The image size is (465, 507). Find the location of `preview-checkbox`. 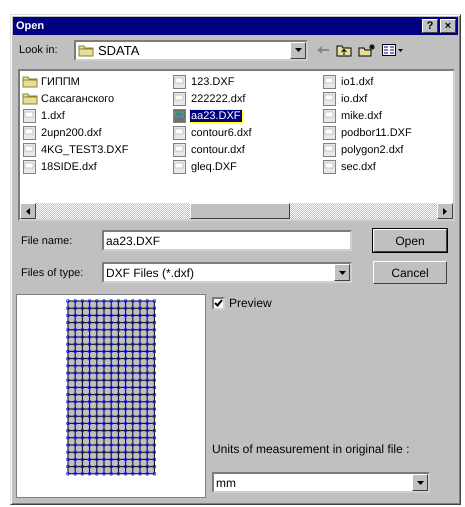

preview-checkbox is located at coordinates (218, 303).